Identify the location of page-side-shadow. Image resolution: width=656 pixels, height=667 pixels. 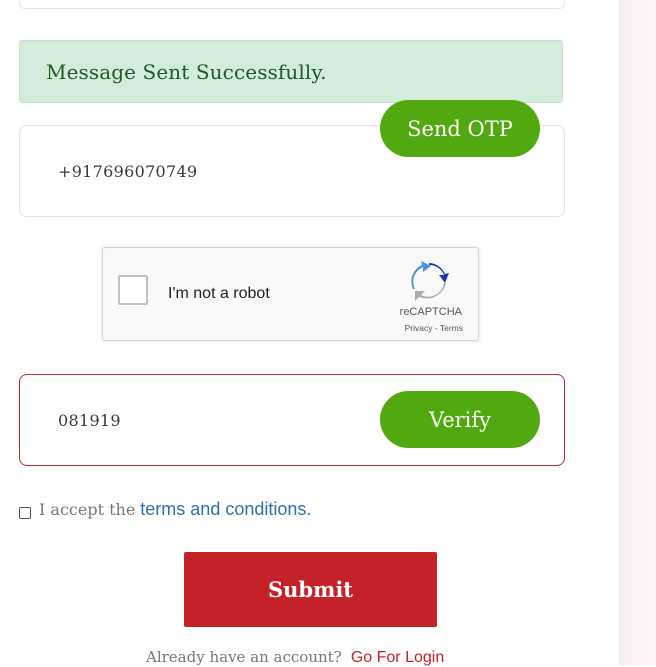
(637, 332).